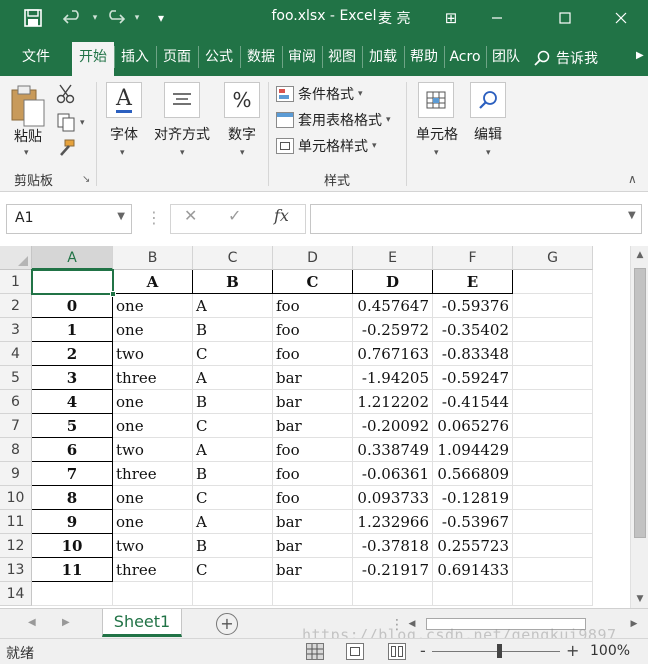 This screenshot has height=664, width=648. What do you see at coordinates (437, 134) in the screenshot?
I see `cells-button: 单元格` at bounding box center [437, 134].